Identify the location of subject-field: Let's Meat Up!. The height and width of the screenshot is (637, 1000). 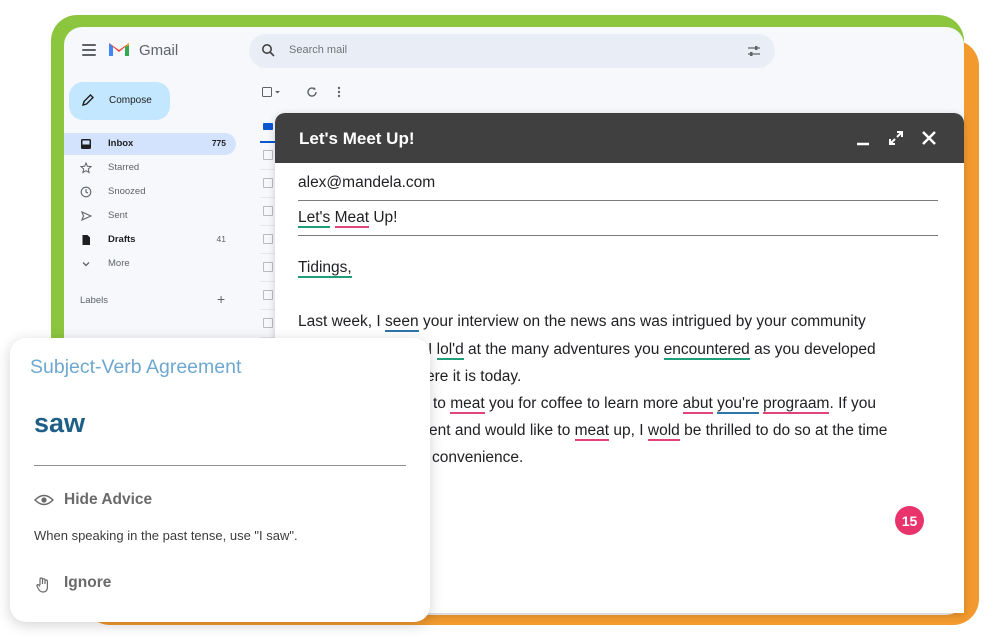
(618, 218).